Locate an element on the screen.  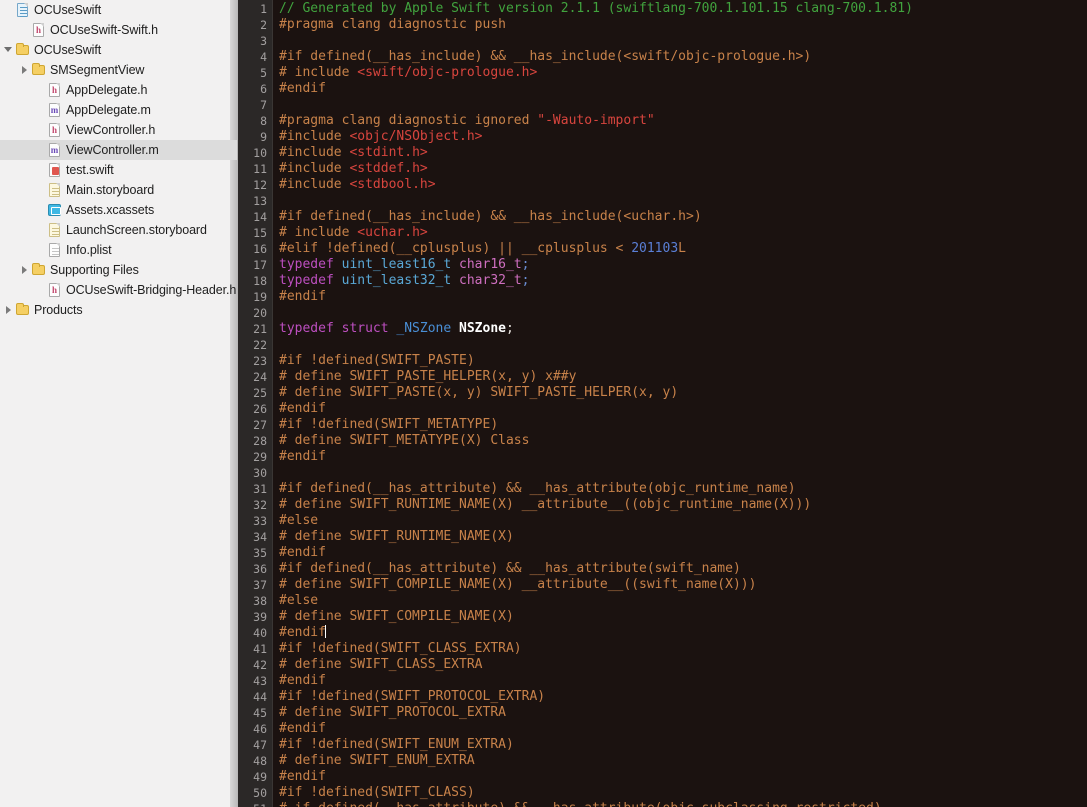
text-cursor is located at coordinates (325, 631).